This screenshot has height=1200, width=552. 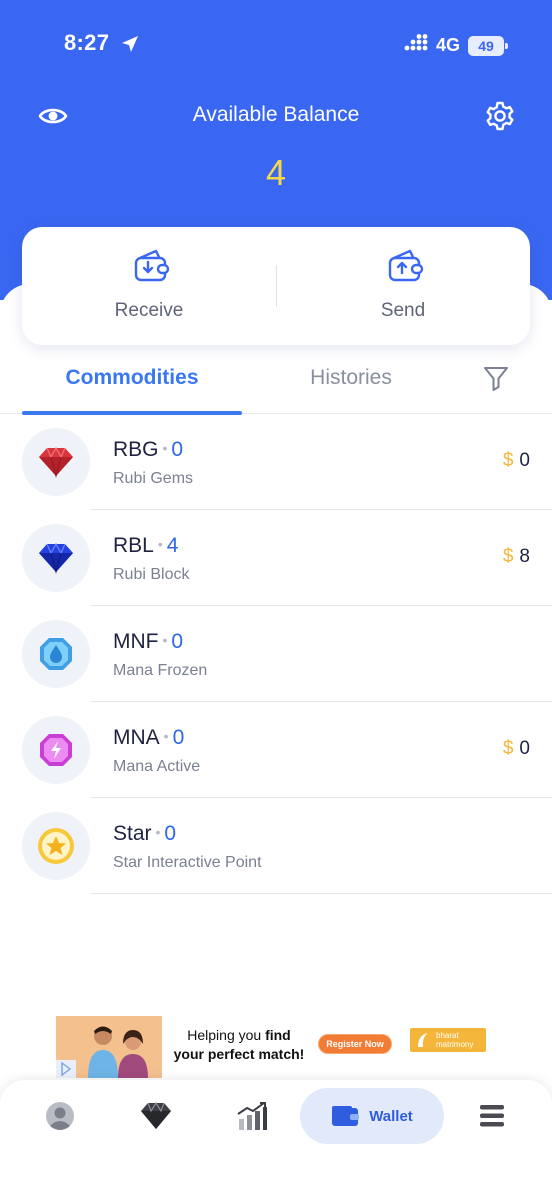 What do you see at coordinates (160, 670) in the screenshot?
I see `commodity-name: Mana Frozen` at bounding box center [160, 670].